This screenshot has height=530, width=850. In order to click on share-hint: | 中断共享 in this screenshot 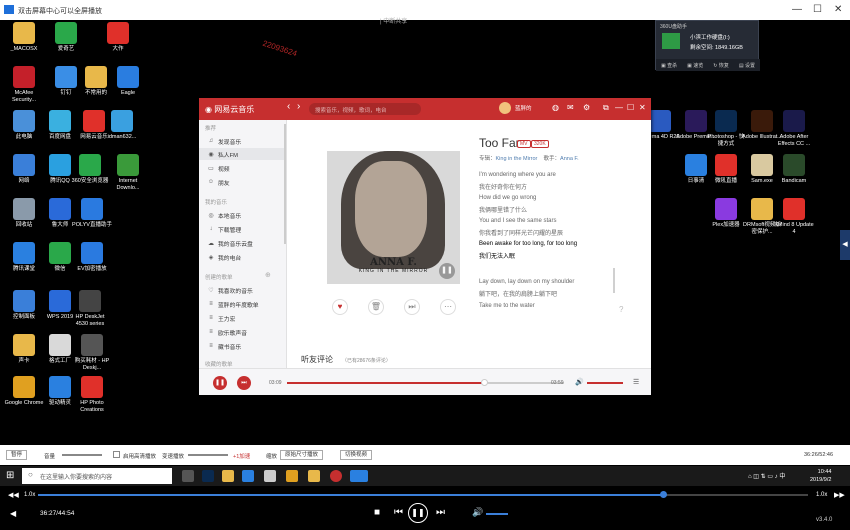, I will do `click(393, 20)`.